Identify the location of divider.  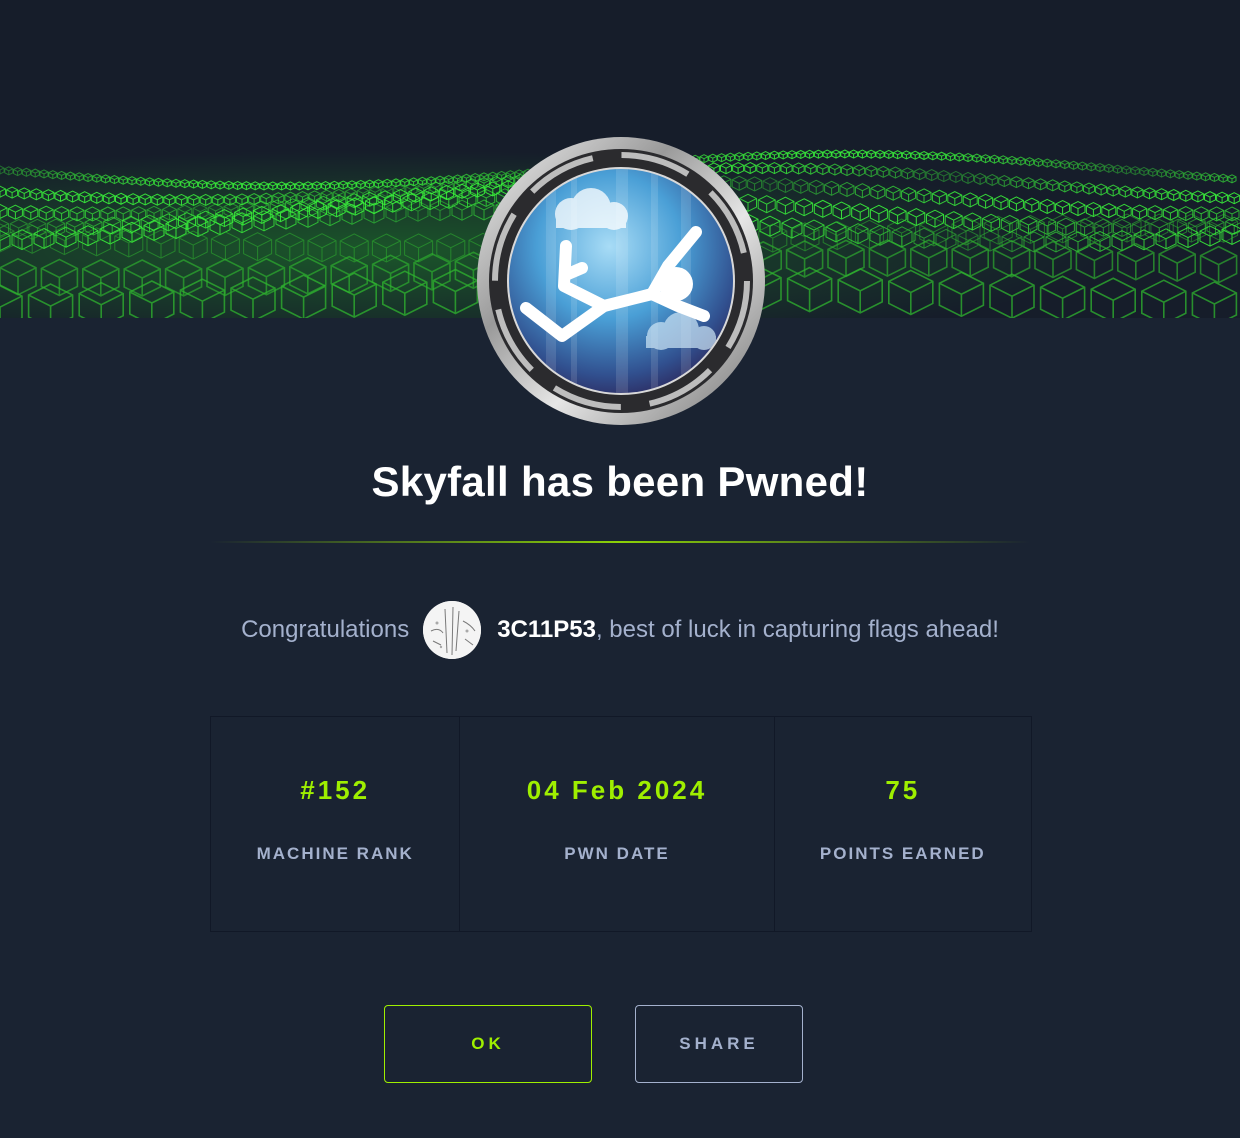
(620, 542).